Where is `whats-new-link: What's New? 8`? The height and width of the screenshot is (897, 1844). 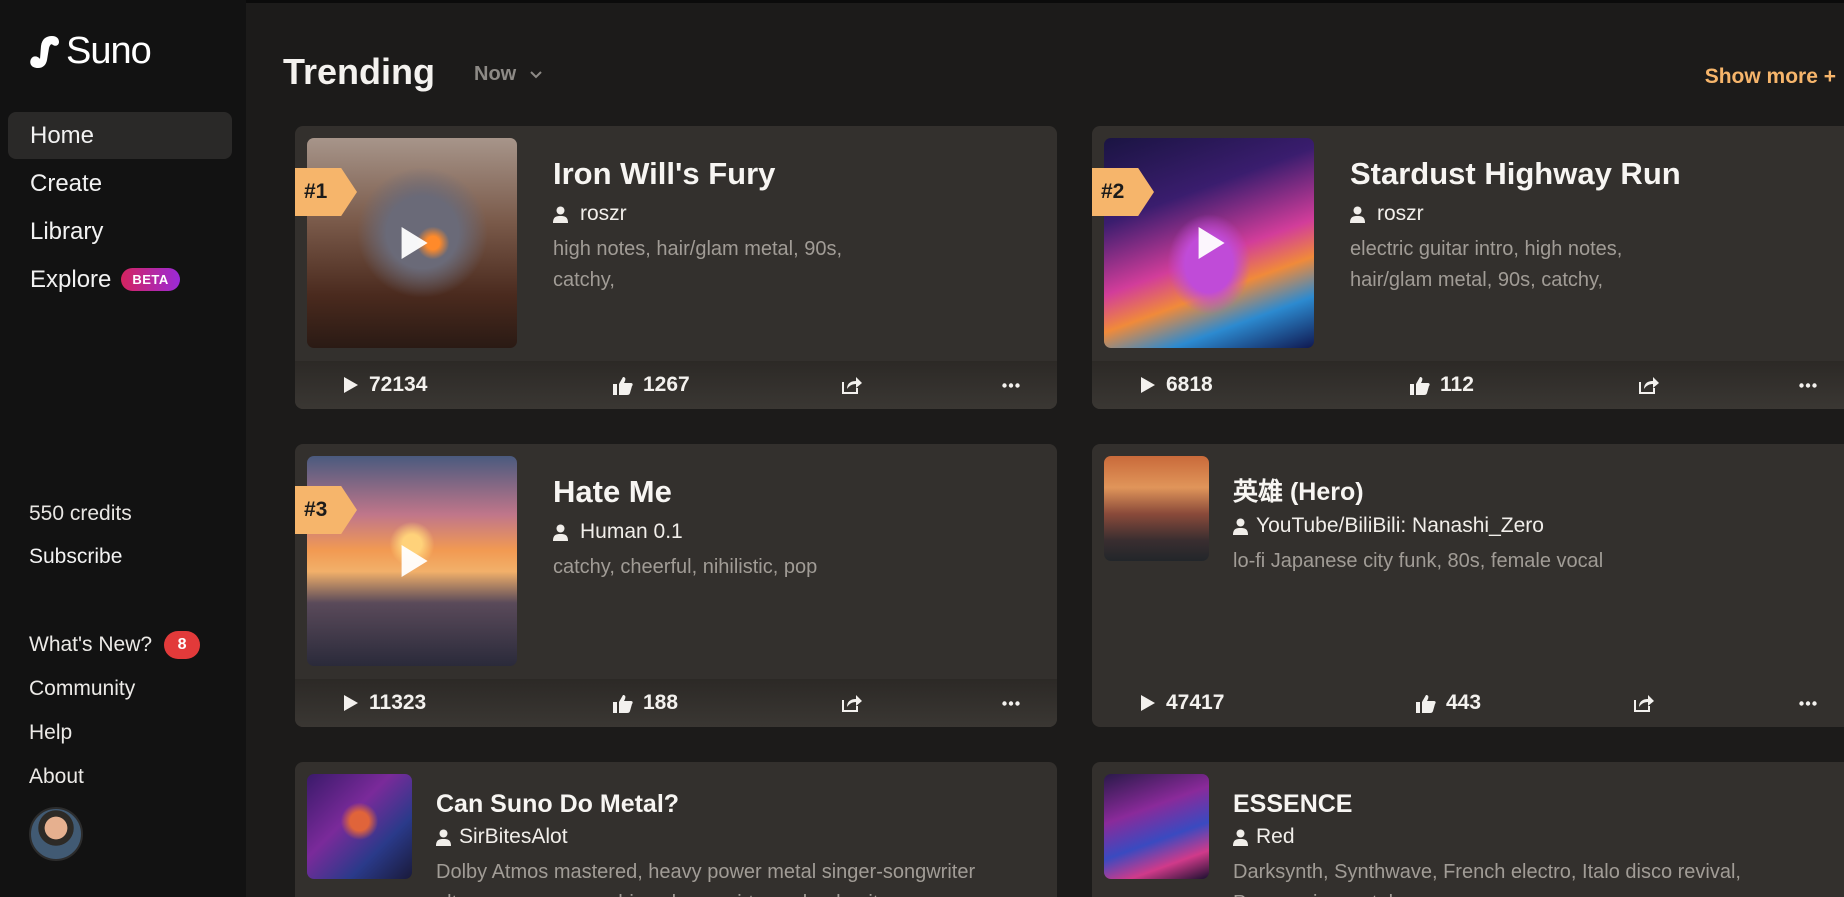 whats-new-link: What's New? 8 is located at coordinates (115, 645).